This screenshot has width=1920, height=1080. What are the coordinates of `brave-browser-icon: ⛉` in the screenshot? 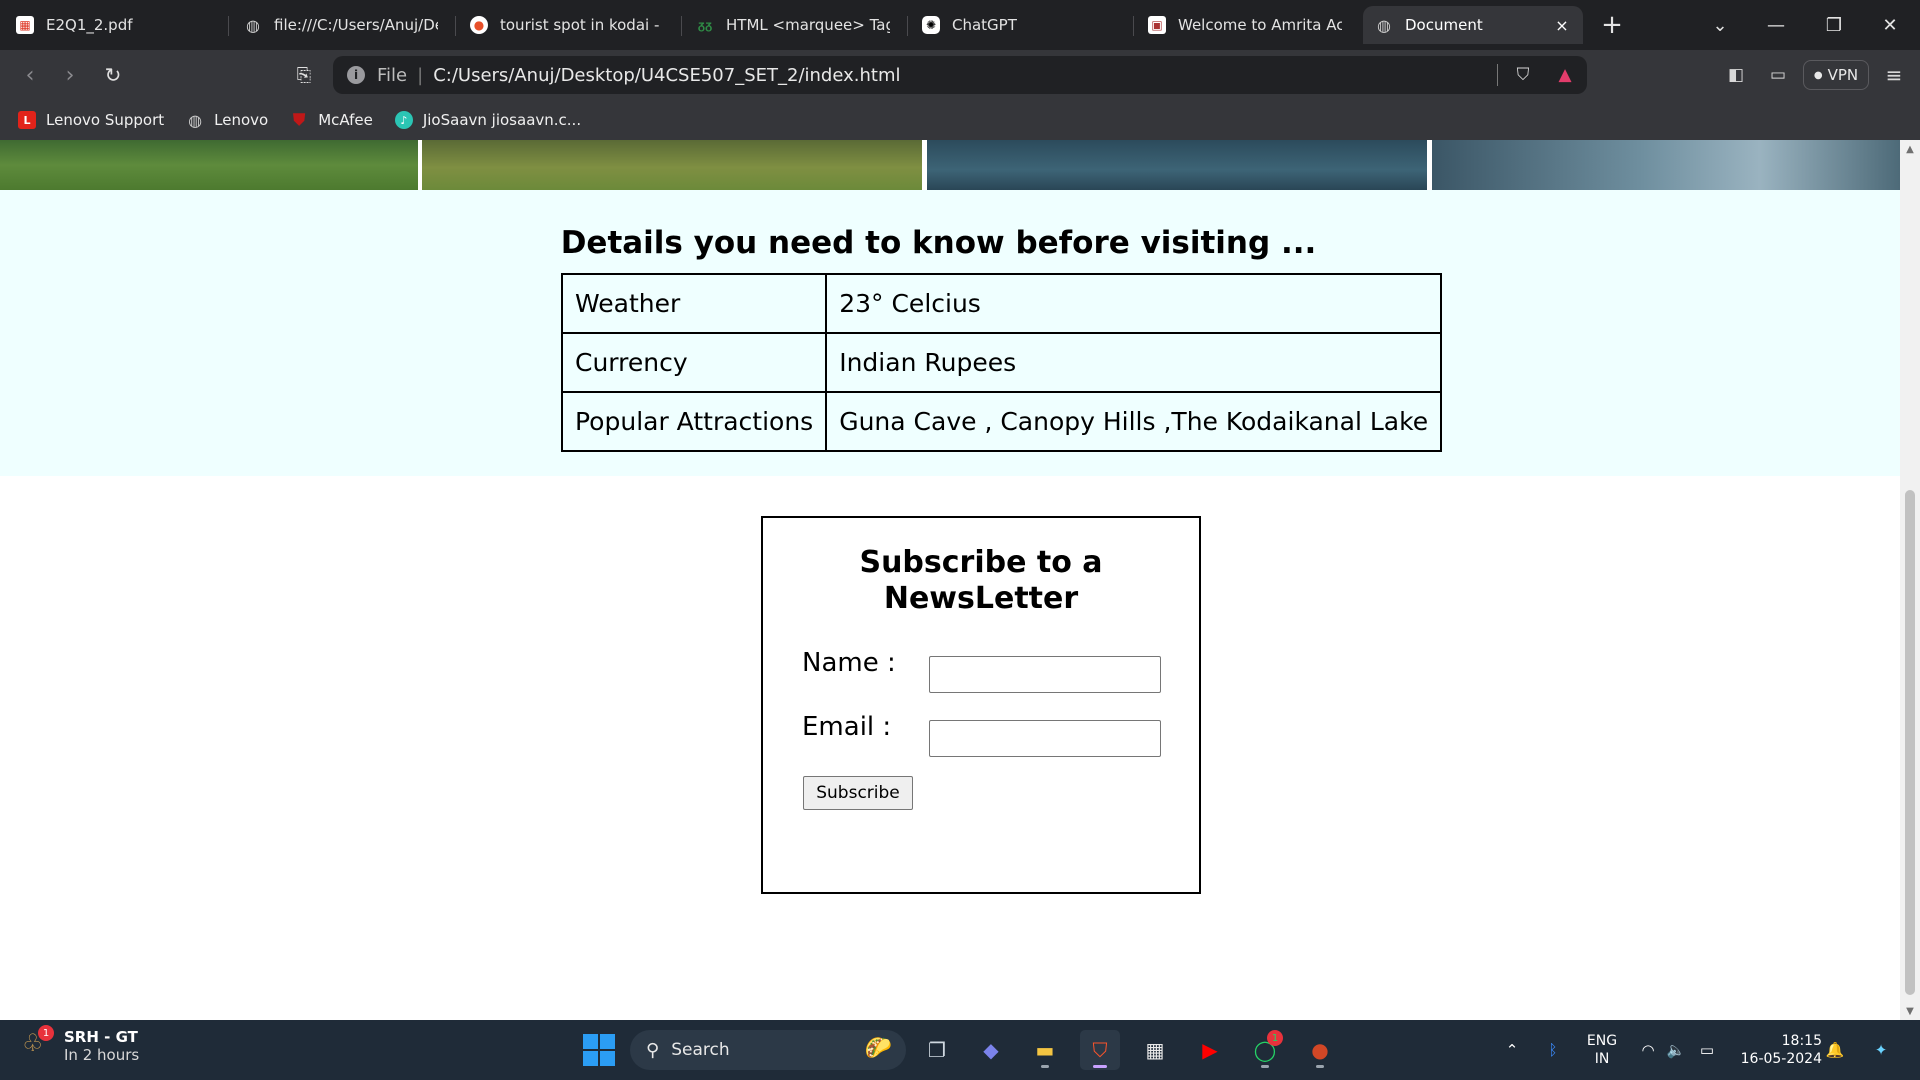 It's located at (1100, 1050).